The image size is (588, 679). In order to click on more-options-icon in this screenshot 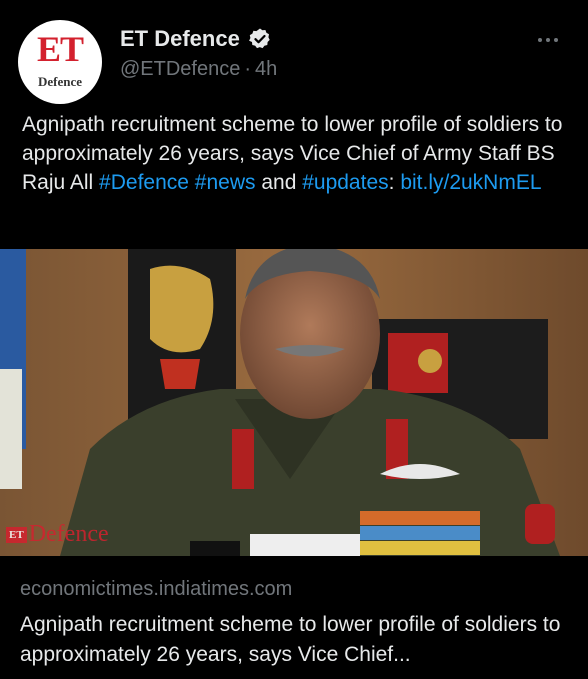, I will do `click(548, 40)`.